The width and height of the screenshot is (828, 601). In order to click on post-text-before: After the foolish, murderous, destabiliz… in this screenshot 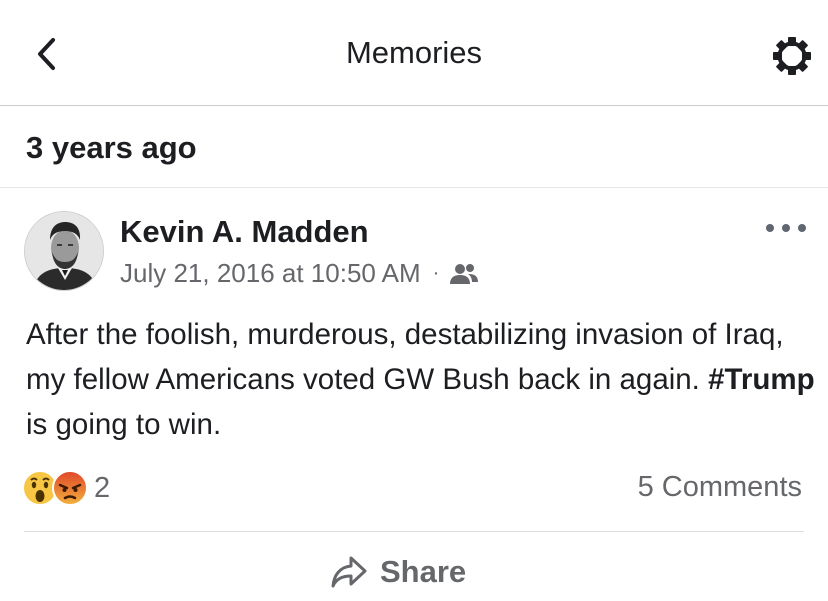, I will do `click(405, 357)`.